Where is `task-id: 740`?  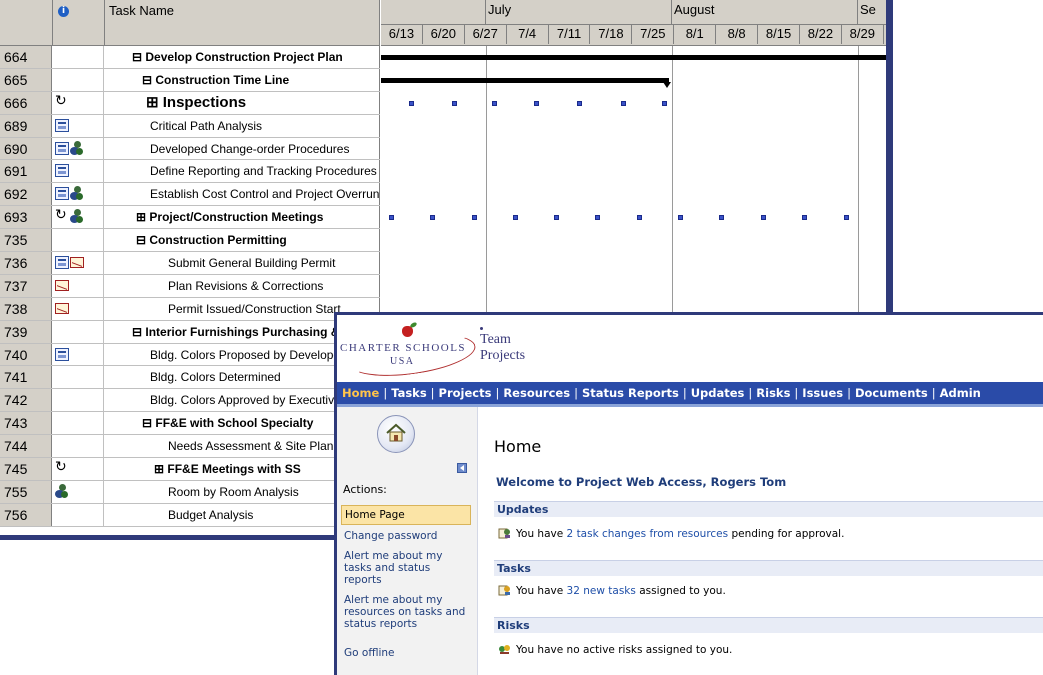 task-id: 740 is located at coordinates (26, 354).